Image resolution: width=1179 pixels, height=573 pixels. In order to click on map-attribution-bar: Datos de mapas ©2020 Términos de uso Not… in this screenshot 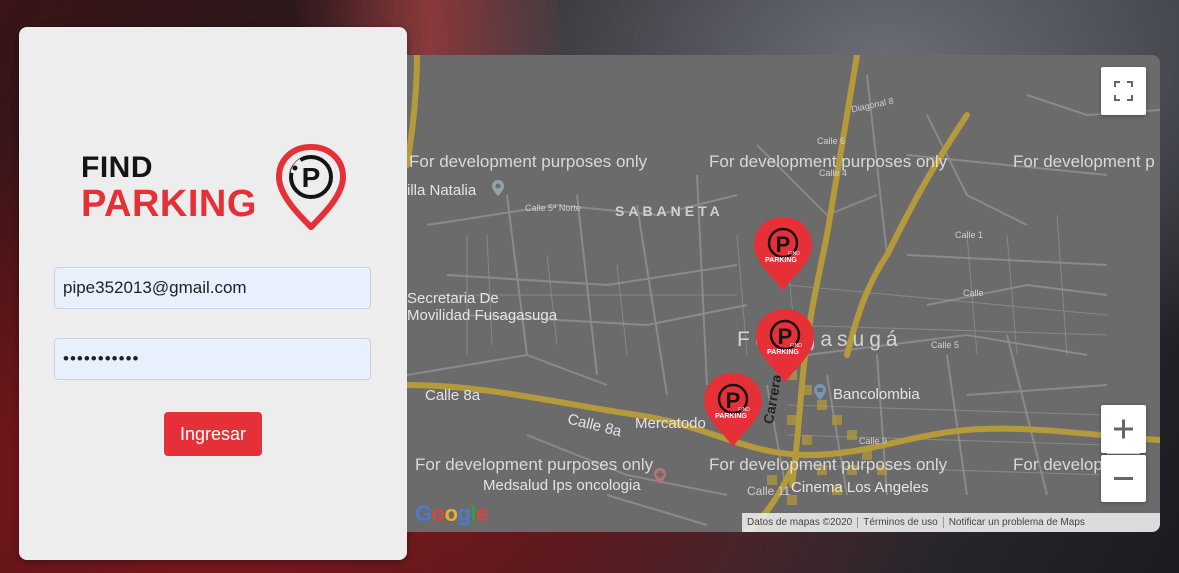, I will do `click(951, 522)`.